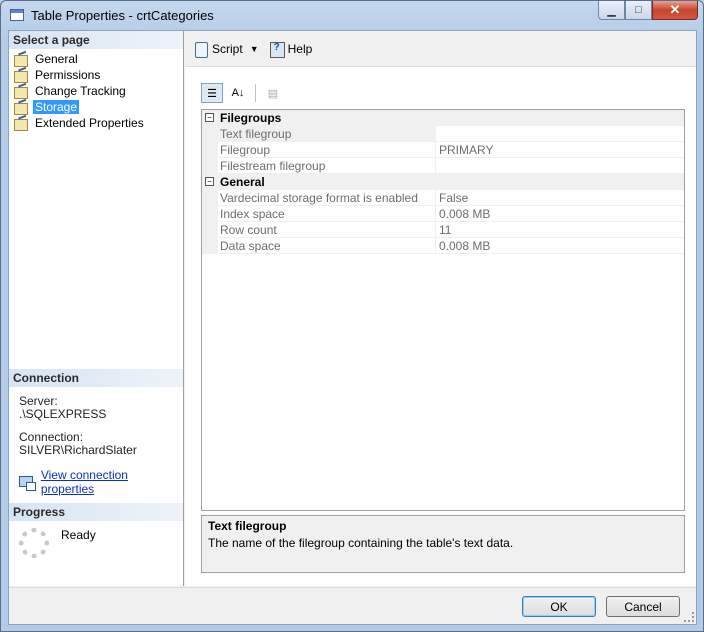 This screenshot has height=632, width=704. Describe the element at coordinates (643, 606) in the screenshot. I see `cancel-button: Cancel` at that location.